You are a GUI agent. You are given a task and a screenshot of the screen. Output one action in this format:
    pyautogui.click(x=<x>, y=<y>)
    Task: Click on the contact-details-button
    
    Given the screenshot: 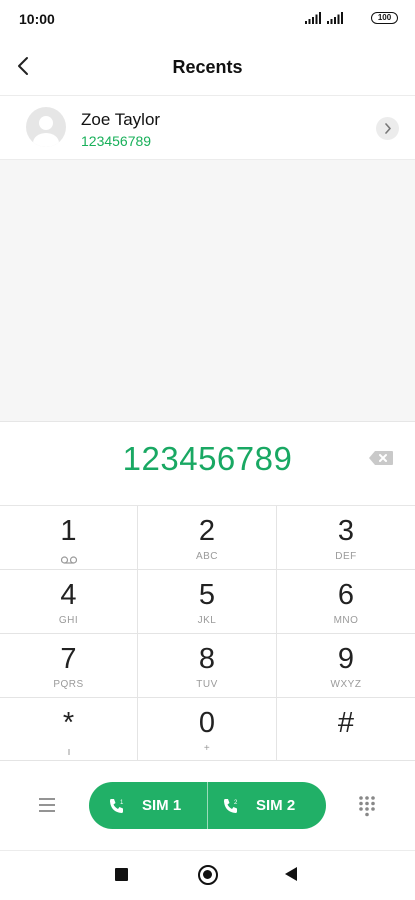 What is the action you would take?
    pyautogui.click(x=387, y=128)
    